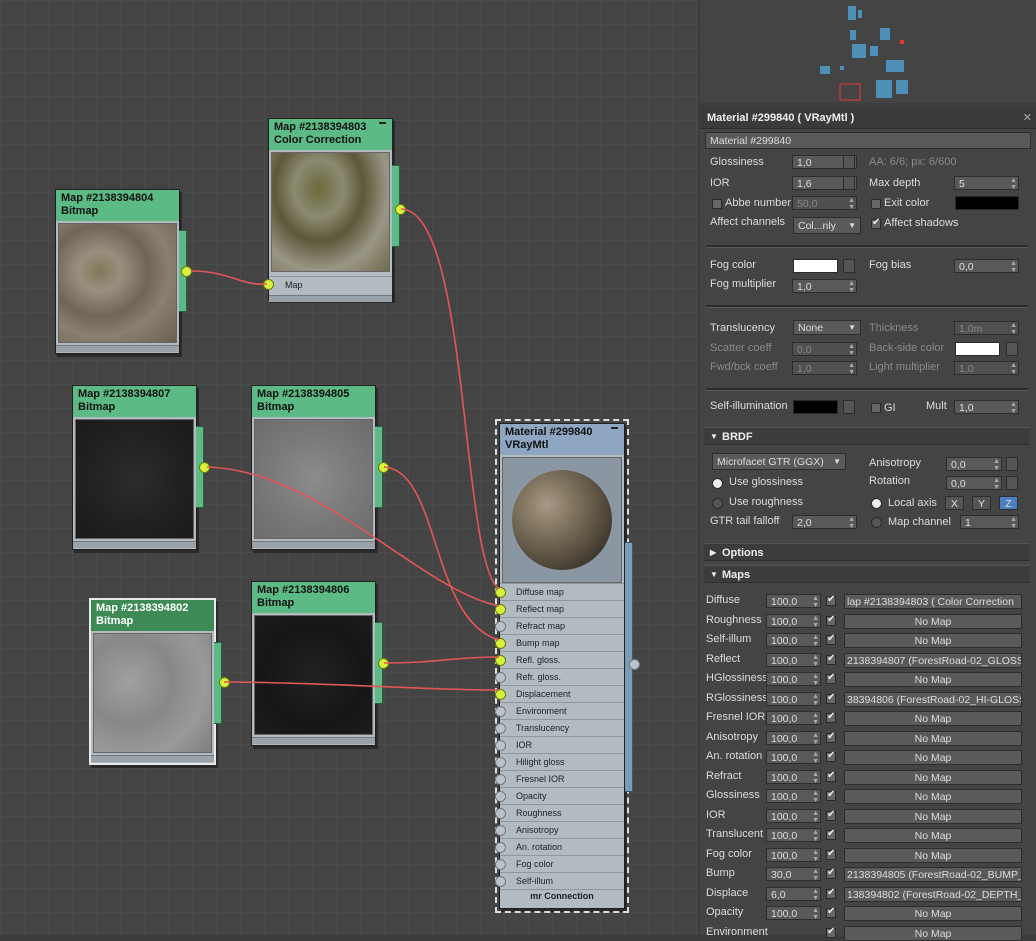  I want to click on material-slot: Fog color, so click(559, 863).